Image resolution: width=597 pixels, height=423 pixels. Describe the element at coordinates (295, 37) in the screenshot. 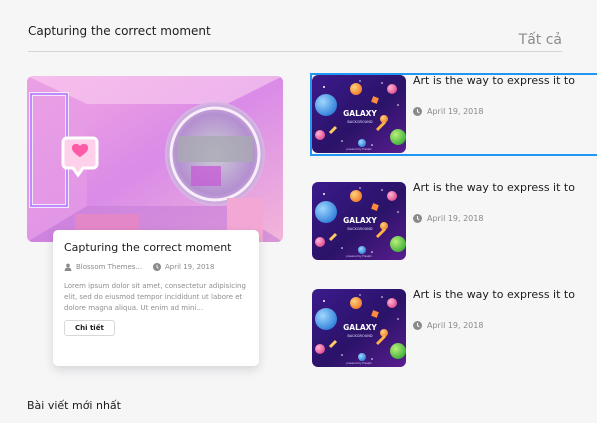

I see `section-header: Capturing the correct moment Tất cả` at that location.